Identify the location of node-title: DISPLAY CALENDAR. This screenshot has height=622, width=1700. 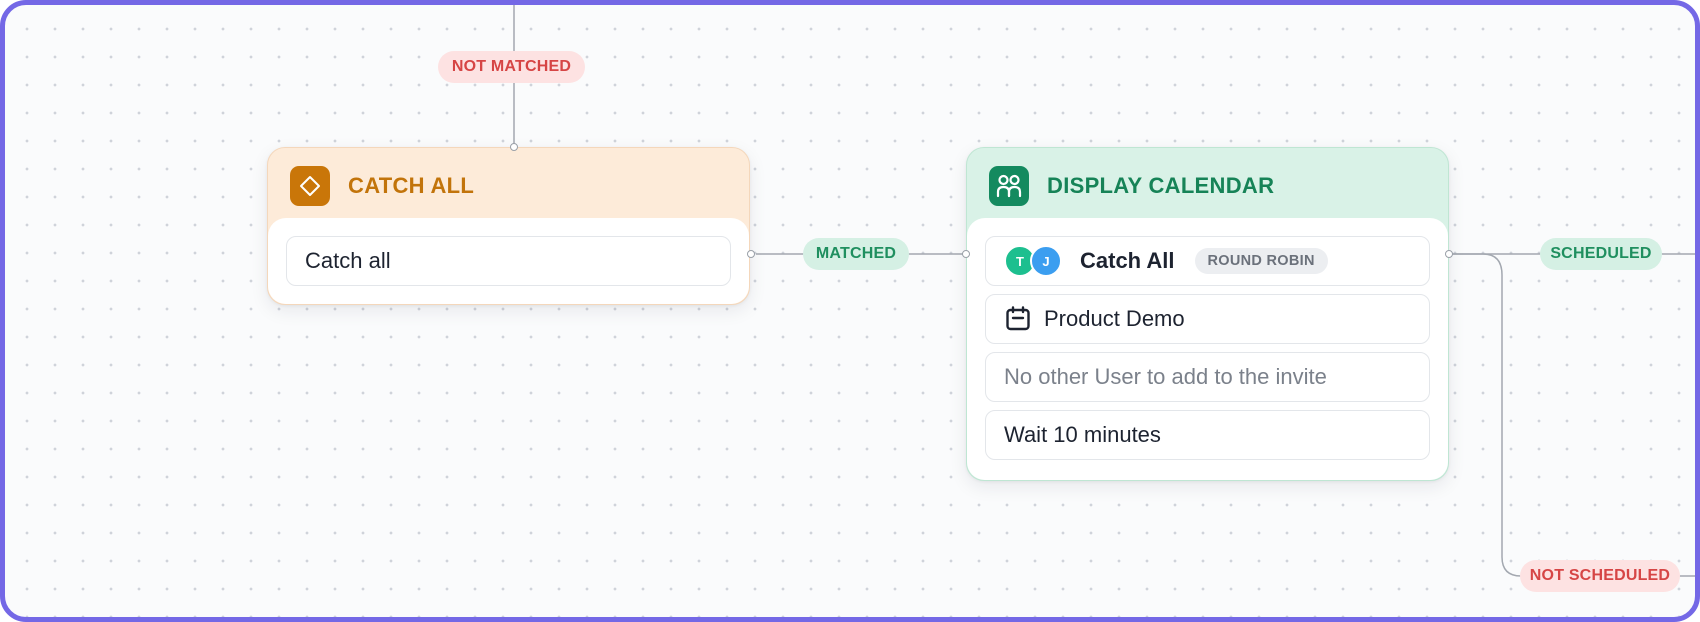
(1161, 185).